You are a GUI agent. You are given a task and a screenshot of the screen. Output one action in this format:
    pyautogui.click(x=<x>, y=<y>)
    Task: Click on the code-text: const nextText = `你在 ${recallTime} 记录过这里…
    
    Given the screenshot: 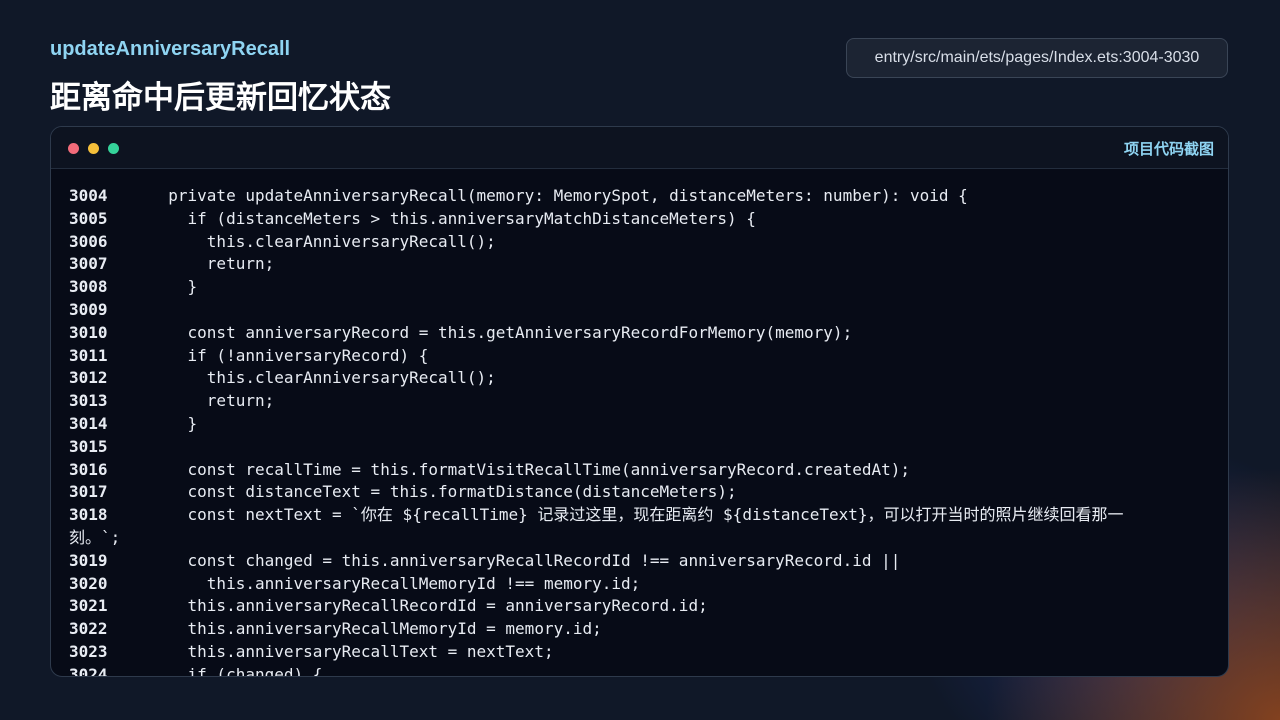 What is the action you would take?
    pyautogui.click(x=636, y=515)
    